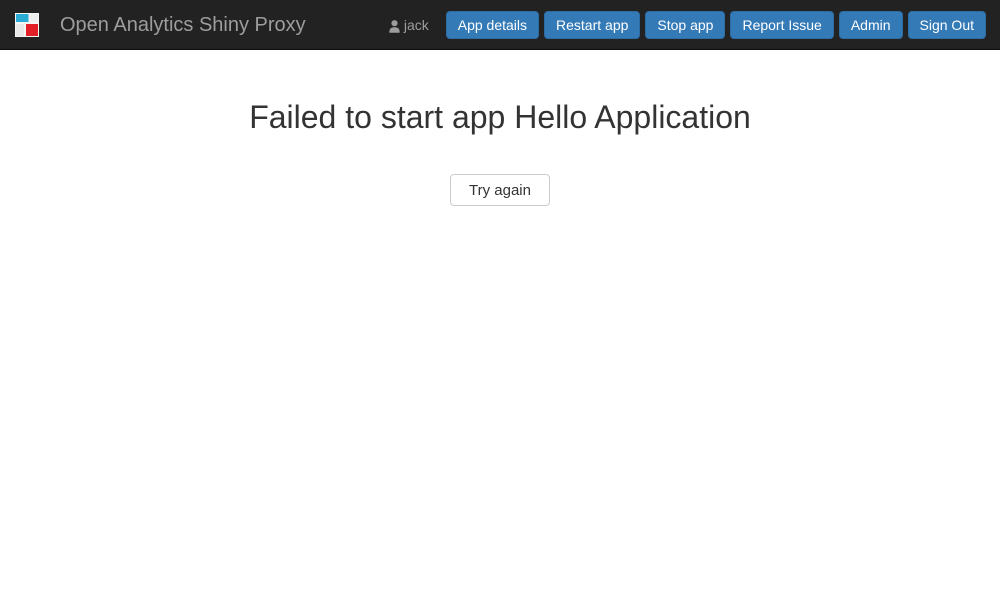 This screenshot has height=600, width=1000. I want to click on retry-button-wrapper: Try again, so click(500, 190).